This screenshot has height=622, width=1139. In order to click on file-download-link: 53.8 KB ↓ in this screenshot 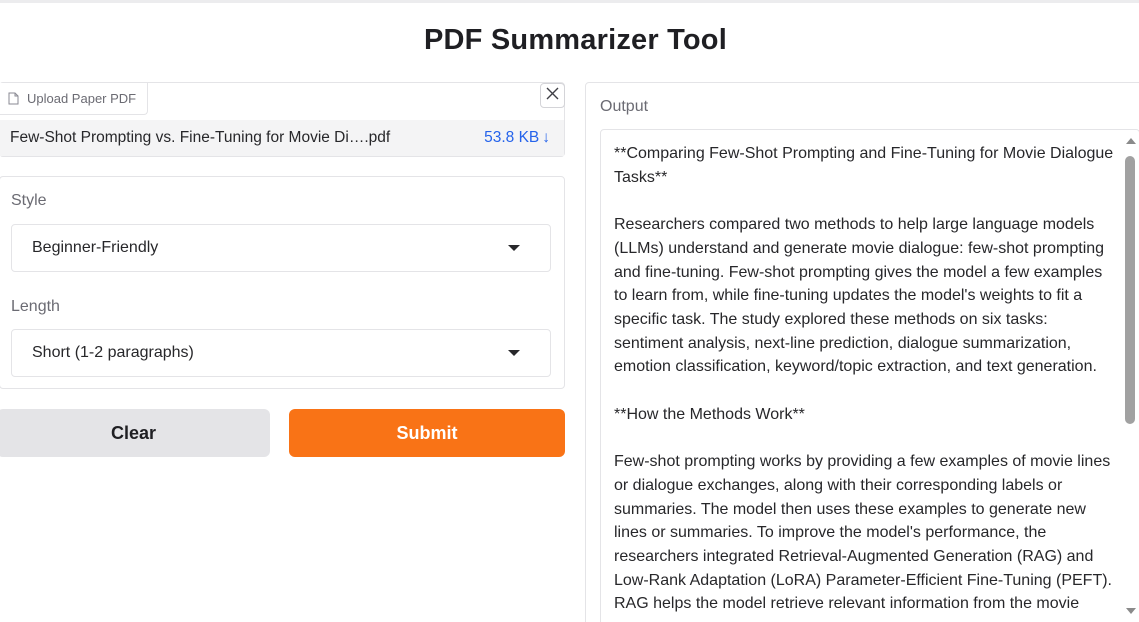, I will do `click(517, 138)`.